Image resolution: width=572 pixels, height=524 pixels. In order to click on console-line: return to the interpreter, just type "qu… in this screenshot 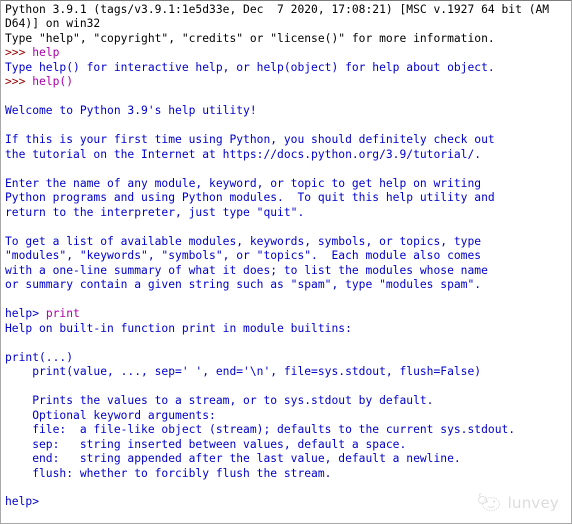, I will do `click(288, 213)`.